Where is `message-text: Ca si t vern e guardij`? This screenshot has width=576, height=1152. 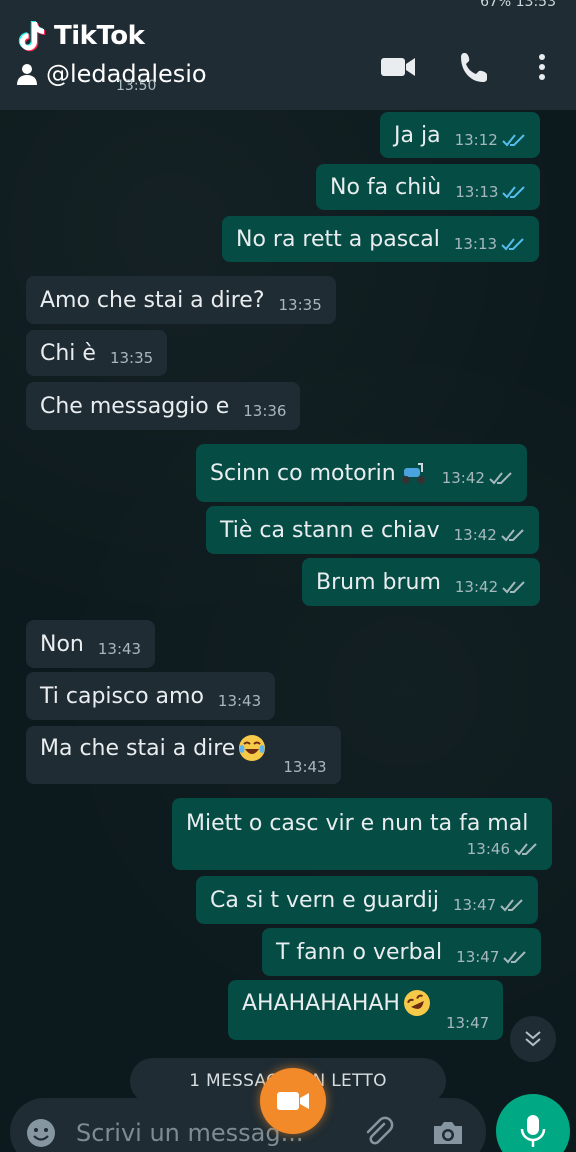
message-text: Ca si t vern e guardij is located at coordinates (324, 900).